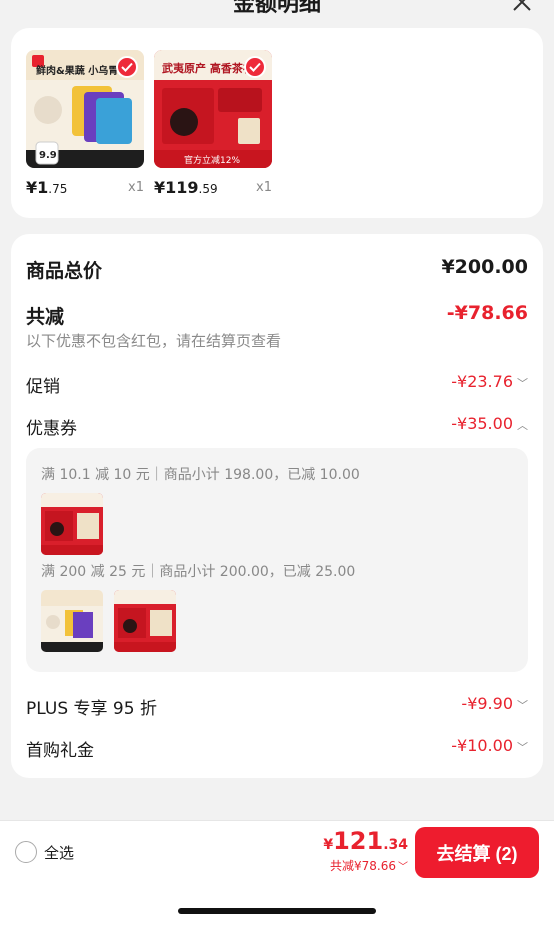 Image resolution: width=554 pixels, height=926 pixels. I want to click on checkout-button: 去结算 (2), so click(477, 852).